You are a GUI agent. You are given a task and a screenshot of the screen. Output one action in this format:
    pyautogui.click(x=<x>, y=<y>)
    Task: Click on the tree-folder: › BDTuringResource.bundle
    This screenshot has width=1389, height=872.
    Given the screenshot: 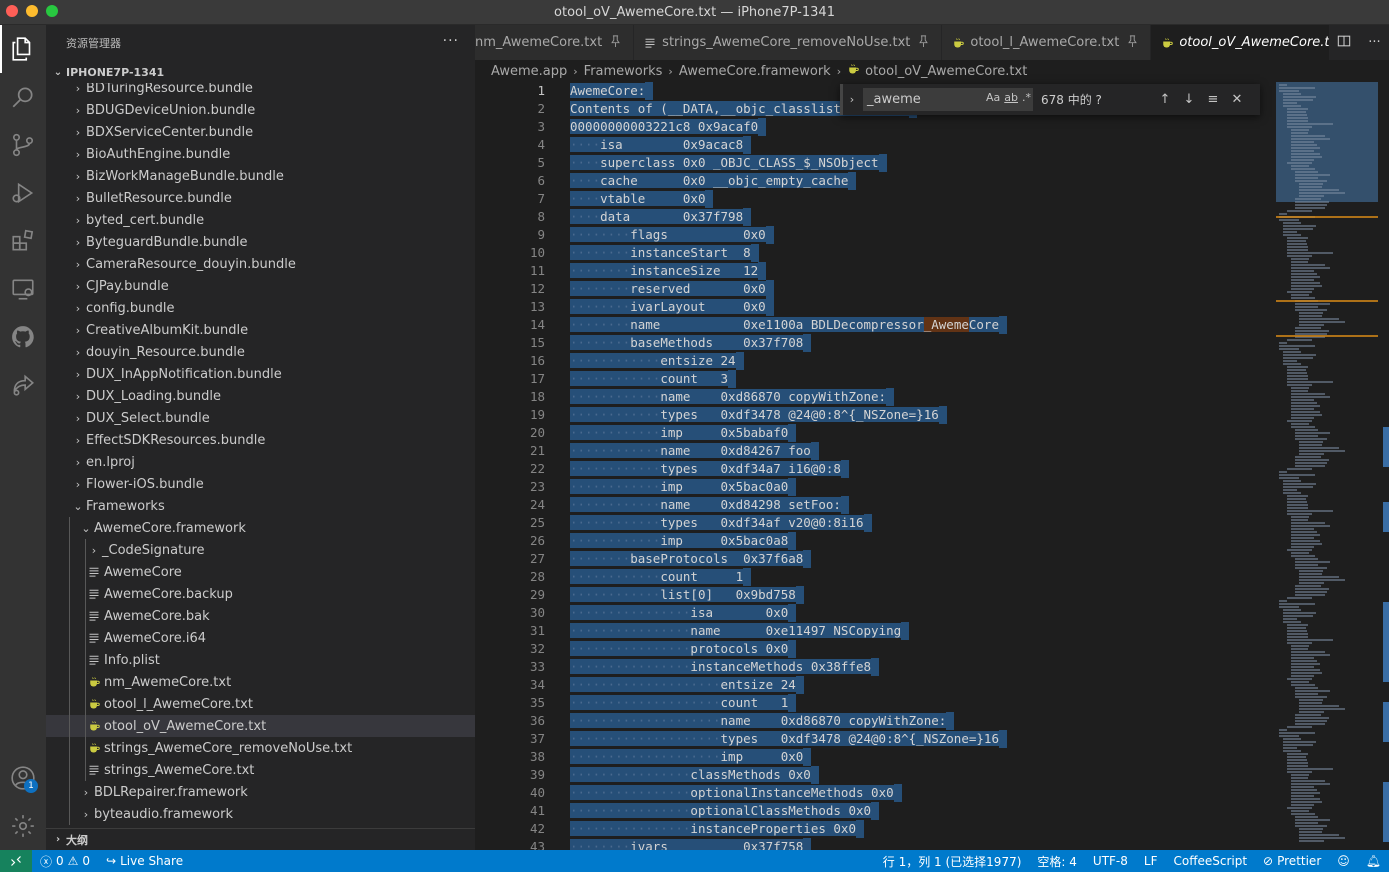 What is the action you would take?
    pyautogui.click(x=260, y=91)
    